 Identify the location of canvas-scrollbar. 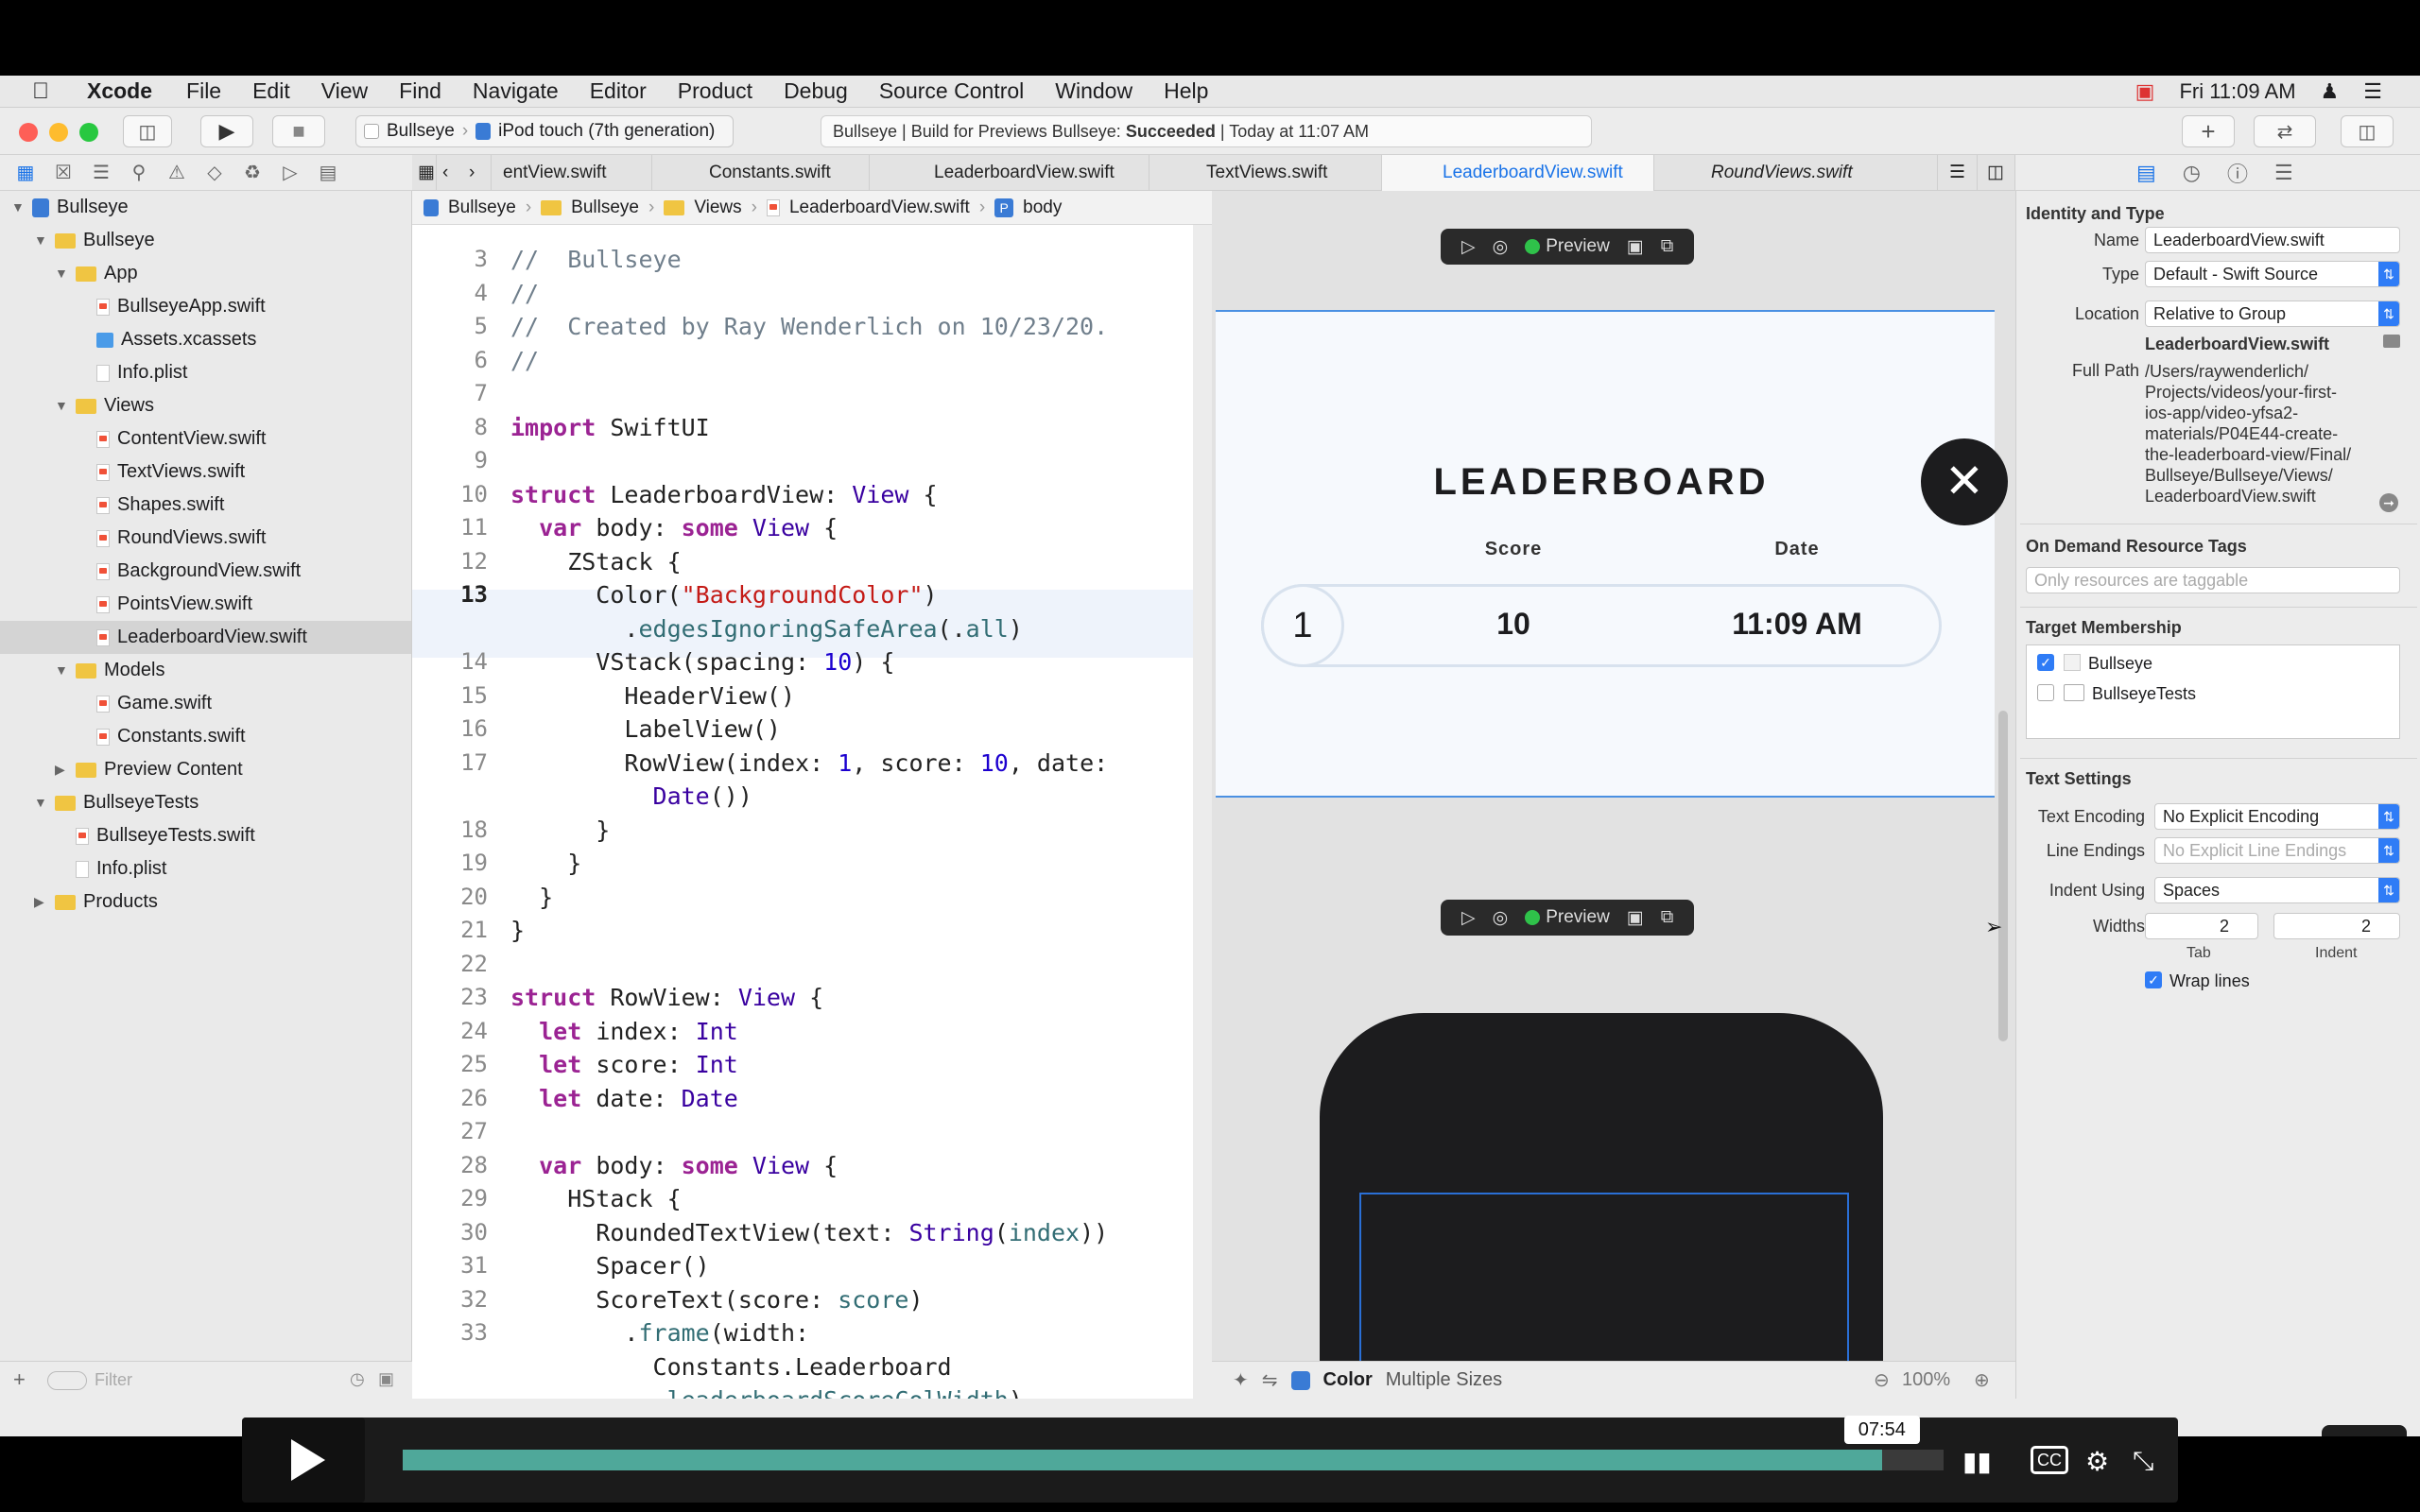
(2003, 876).